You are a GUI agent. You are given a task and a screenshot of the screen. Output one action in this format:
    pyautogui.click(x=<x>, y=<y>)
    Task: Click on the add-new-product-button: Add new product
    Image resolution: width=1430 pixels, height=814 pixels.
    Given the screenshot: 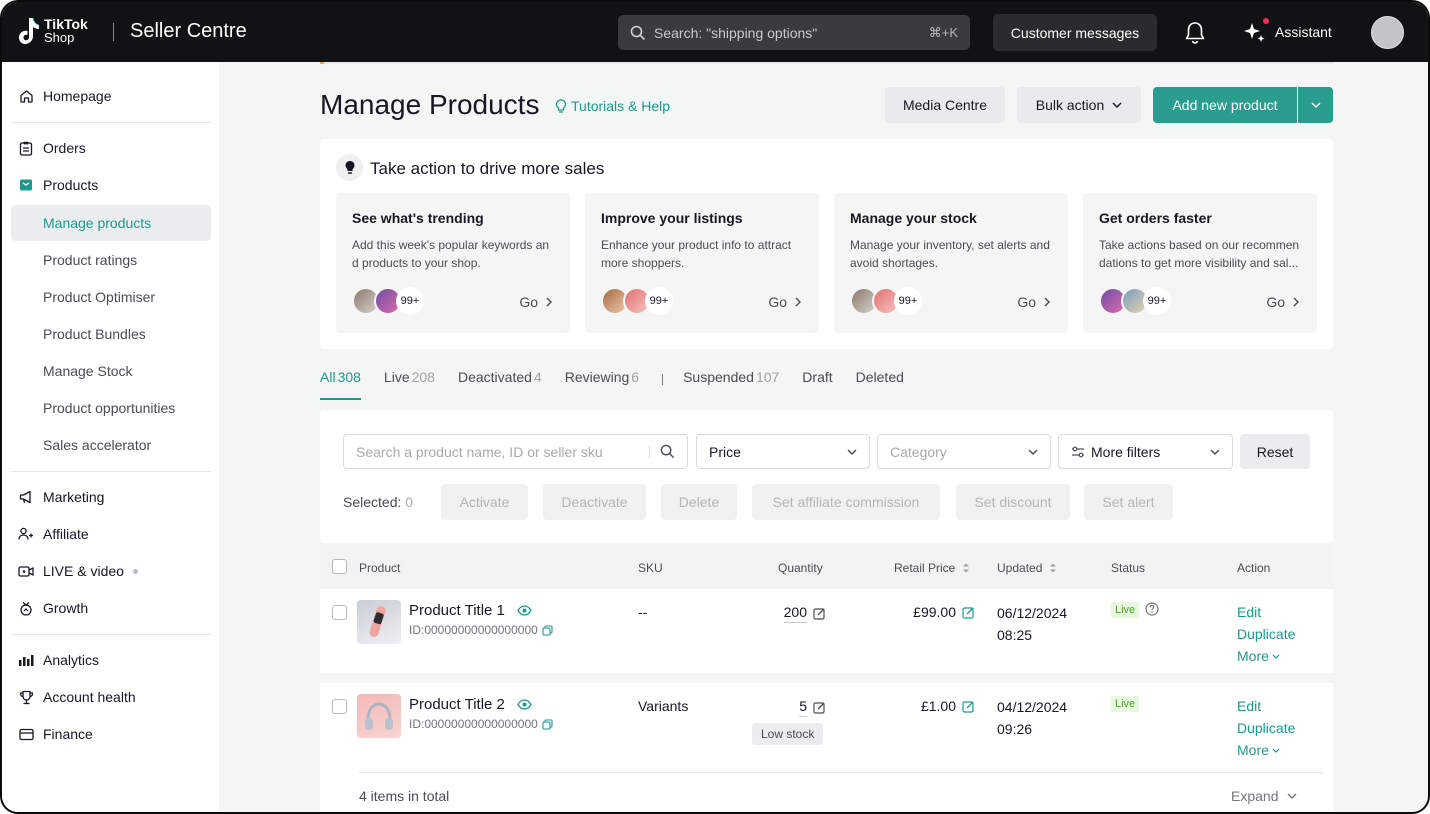 What is the action you would take?
    pyautogui.click(x=1225, y=105)
    